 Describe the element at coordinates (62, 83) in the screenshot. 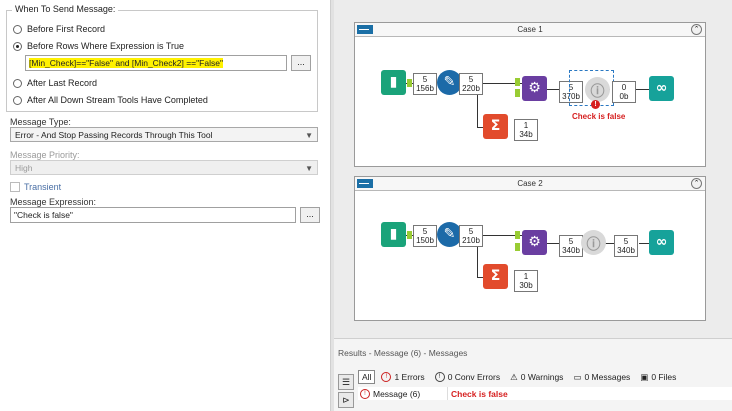

I see `radio-label: After Last Record` at that location.